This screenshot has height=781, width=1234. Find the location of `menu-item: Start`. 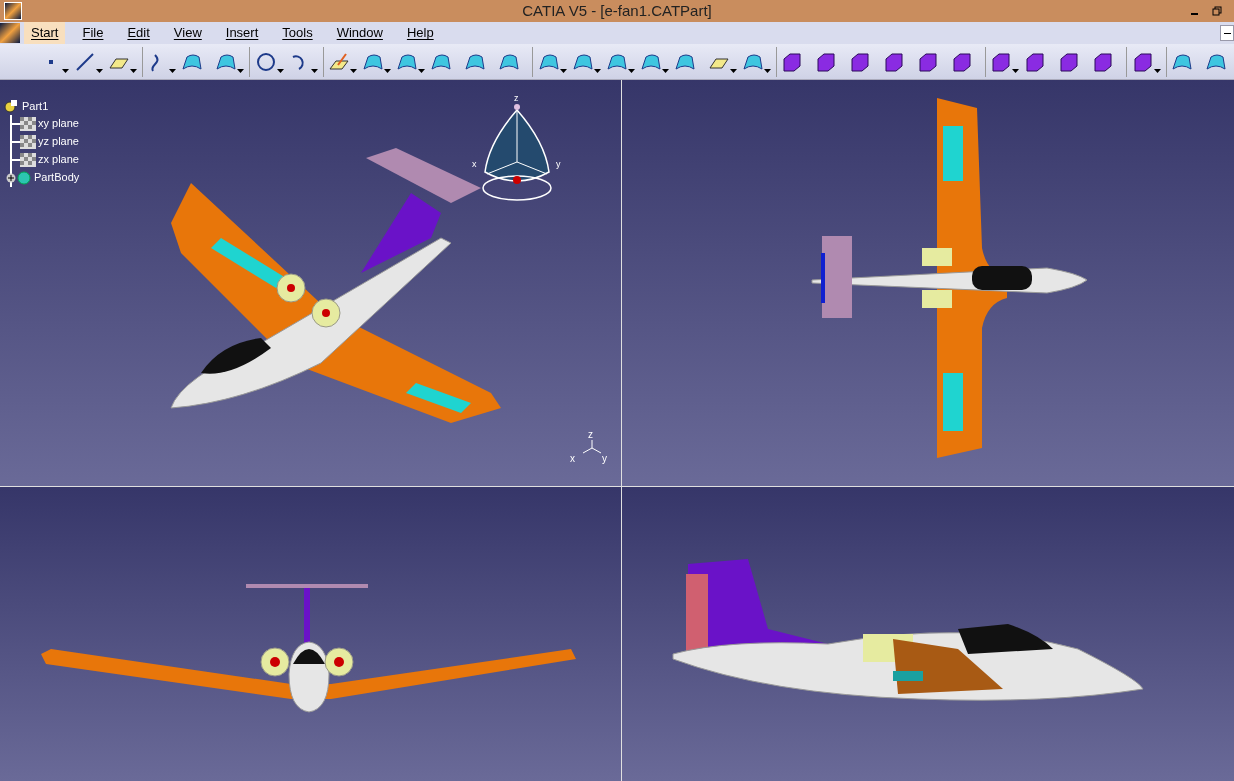

menu-item: Start is located at coordinates (45, 33).